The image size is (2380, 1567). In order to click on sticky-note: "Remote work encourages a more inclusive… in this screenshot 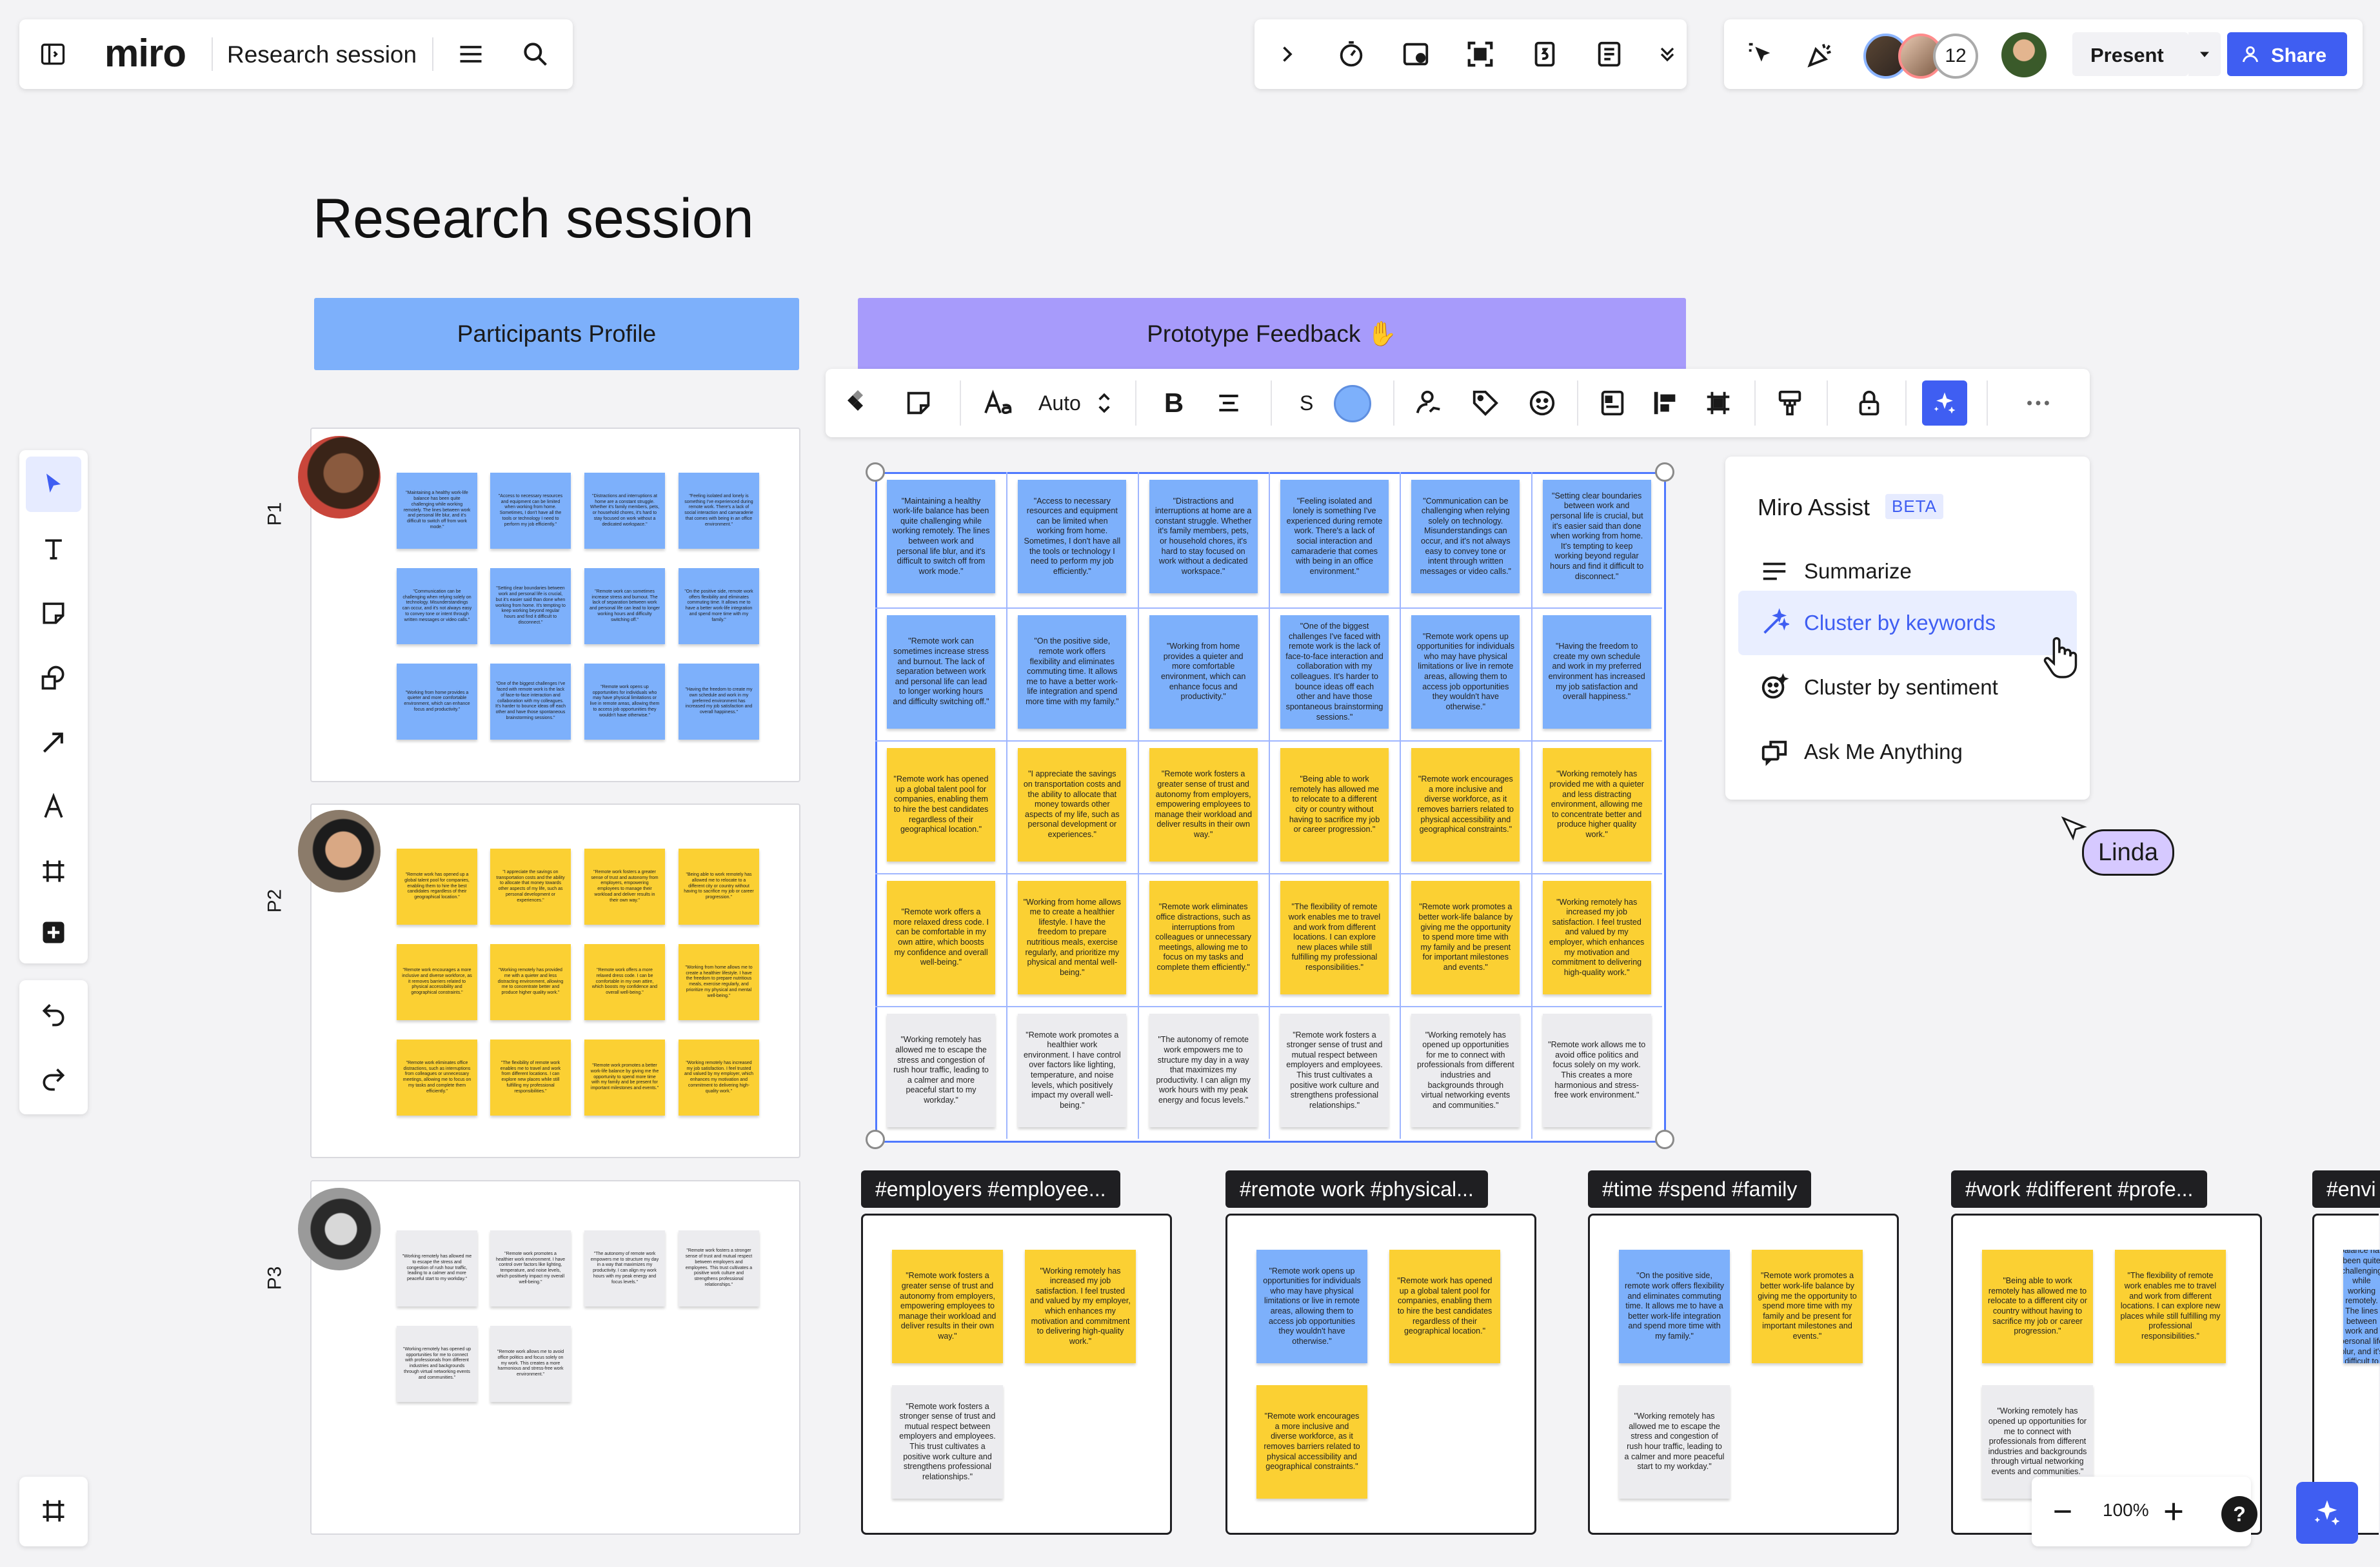, I will do `click(437, 982)`.